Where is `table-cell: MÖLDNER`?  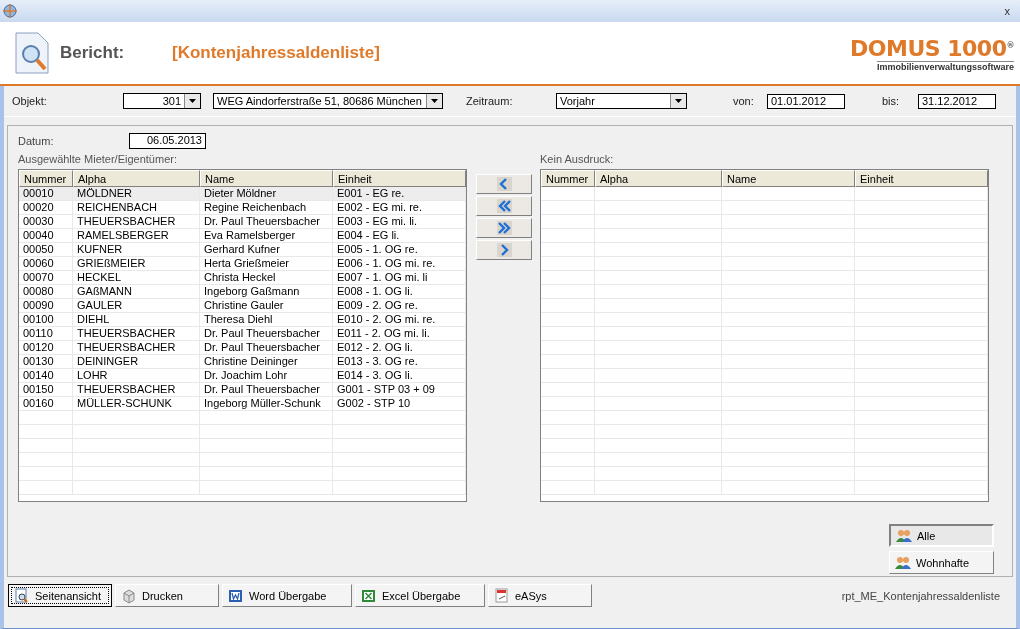 table-cell: MÖLDNER is located at coordinates (136, 193).